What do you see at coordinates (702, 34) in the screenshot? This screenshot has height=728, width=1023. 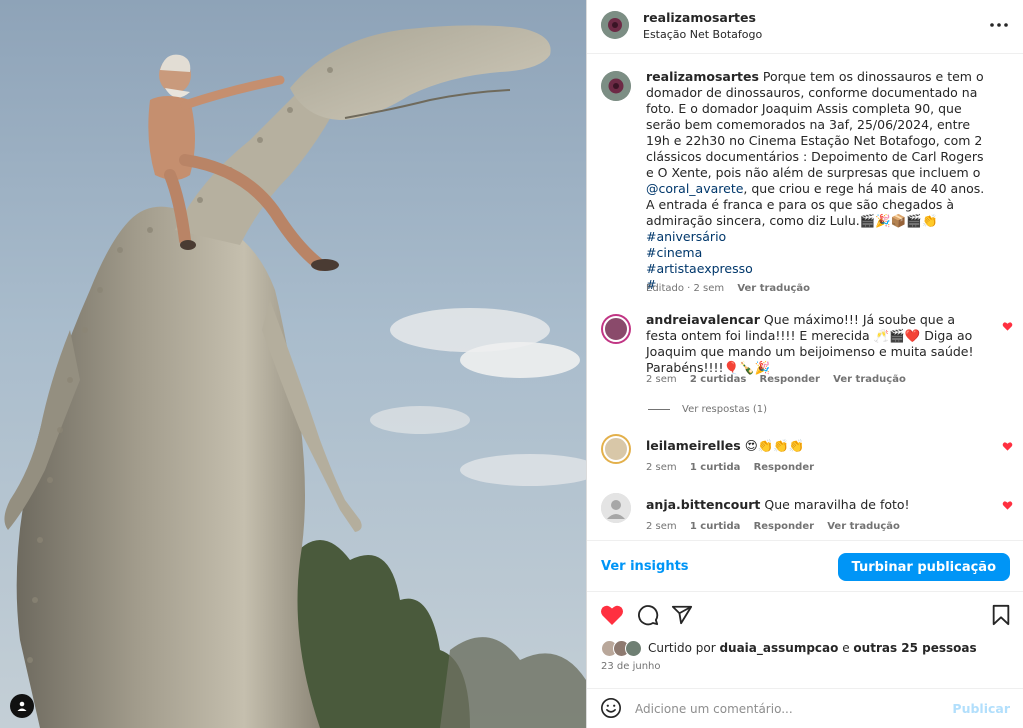 I see `post-location: Estação Net Botafogo` at bounding box center [702, 34].